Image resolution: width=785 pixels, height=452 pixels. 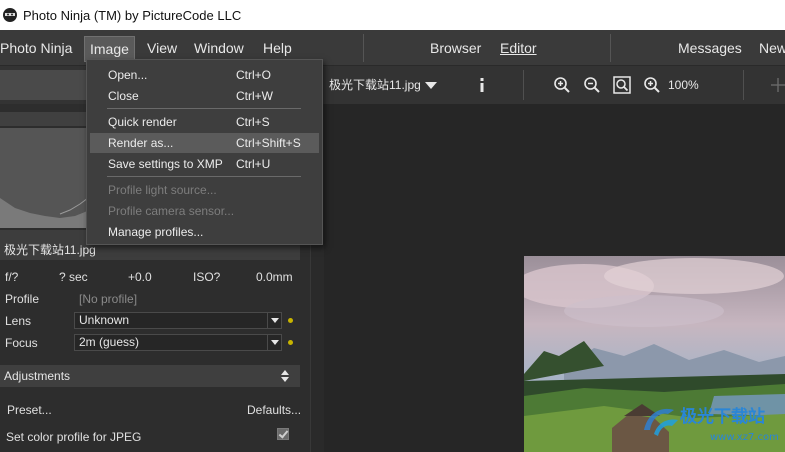 What do you see at coordinates (744, 437) in the screenshot?
I see `watermark-url: www.xz7.com` at bounding box center [744, 437].